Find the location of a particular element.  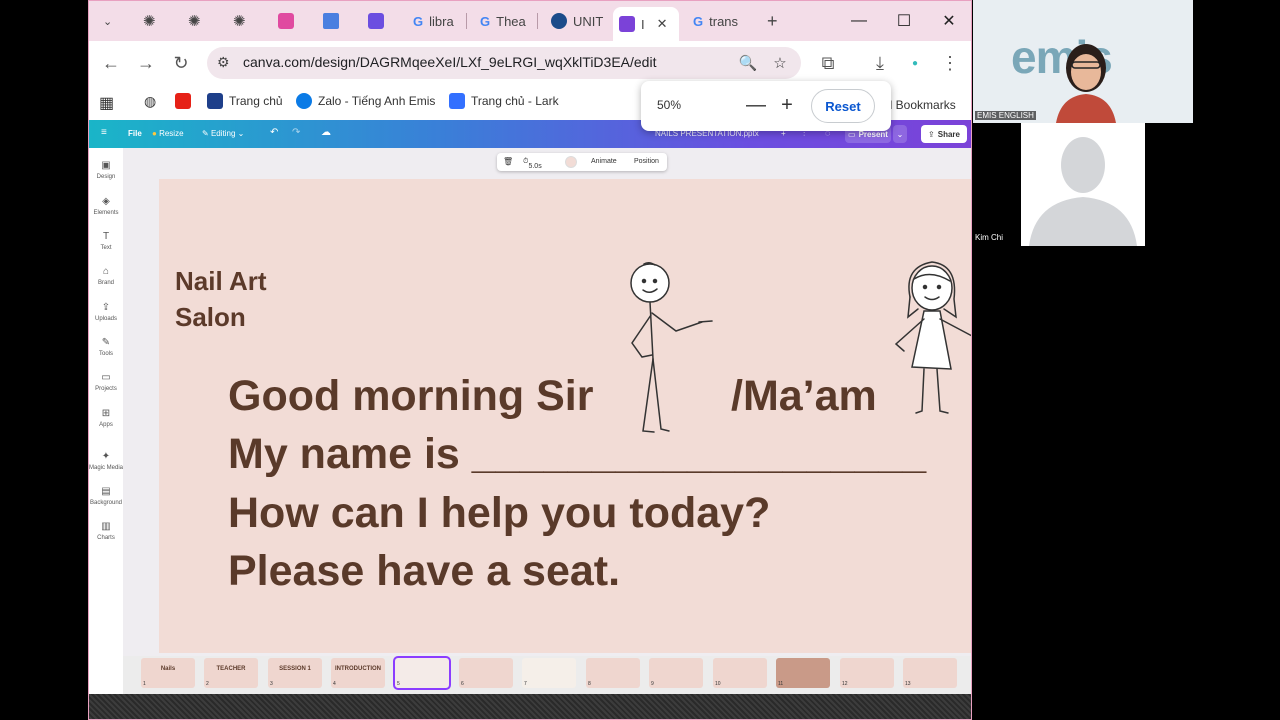

rail-text: T Text is located at coordinates (106, 241).